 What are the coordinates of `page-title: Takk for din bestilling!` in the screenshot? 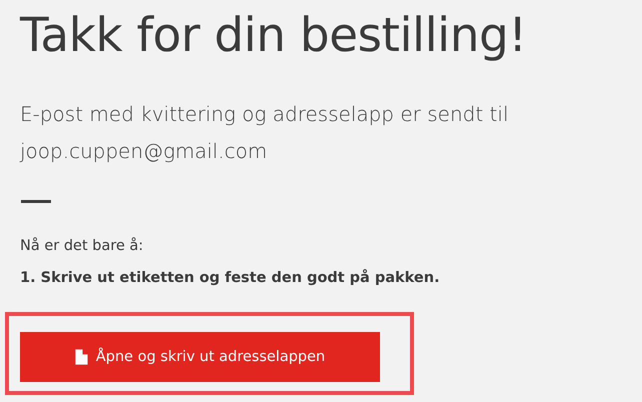 It's located at (274, 36).